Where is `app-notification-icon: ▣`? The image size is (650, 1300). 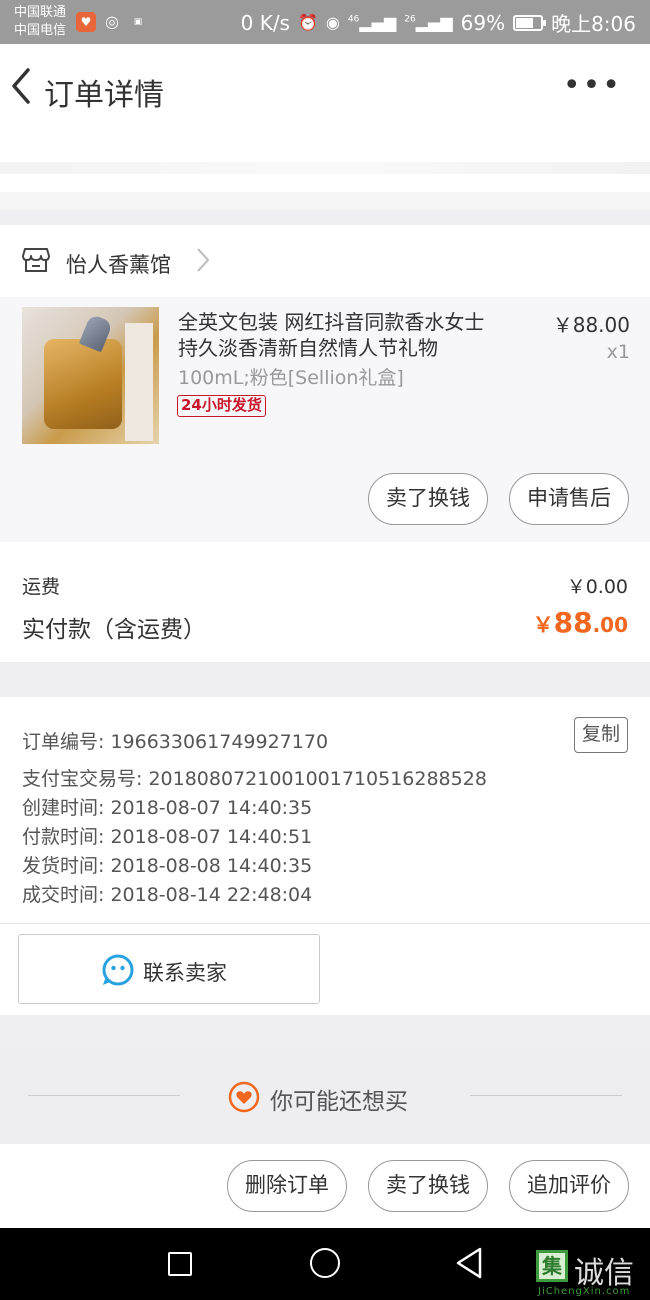 app-notification-icon: ▣ is located at coordinates (138, 22).